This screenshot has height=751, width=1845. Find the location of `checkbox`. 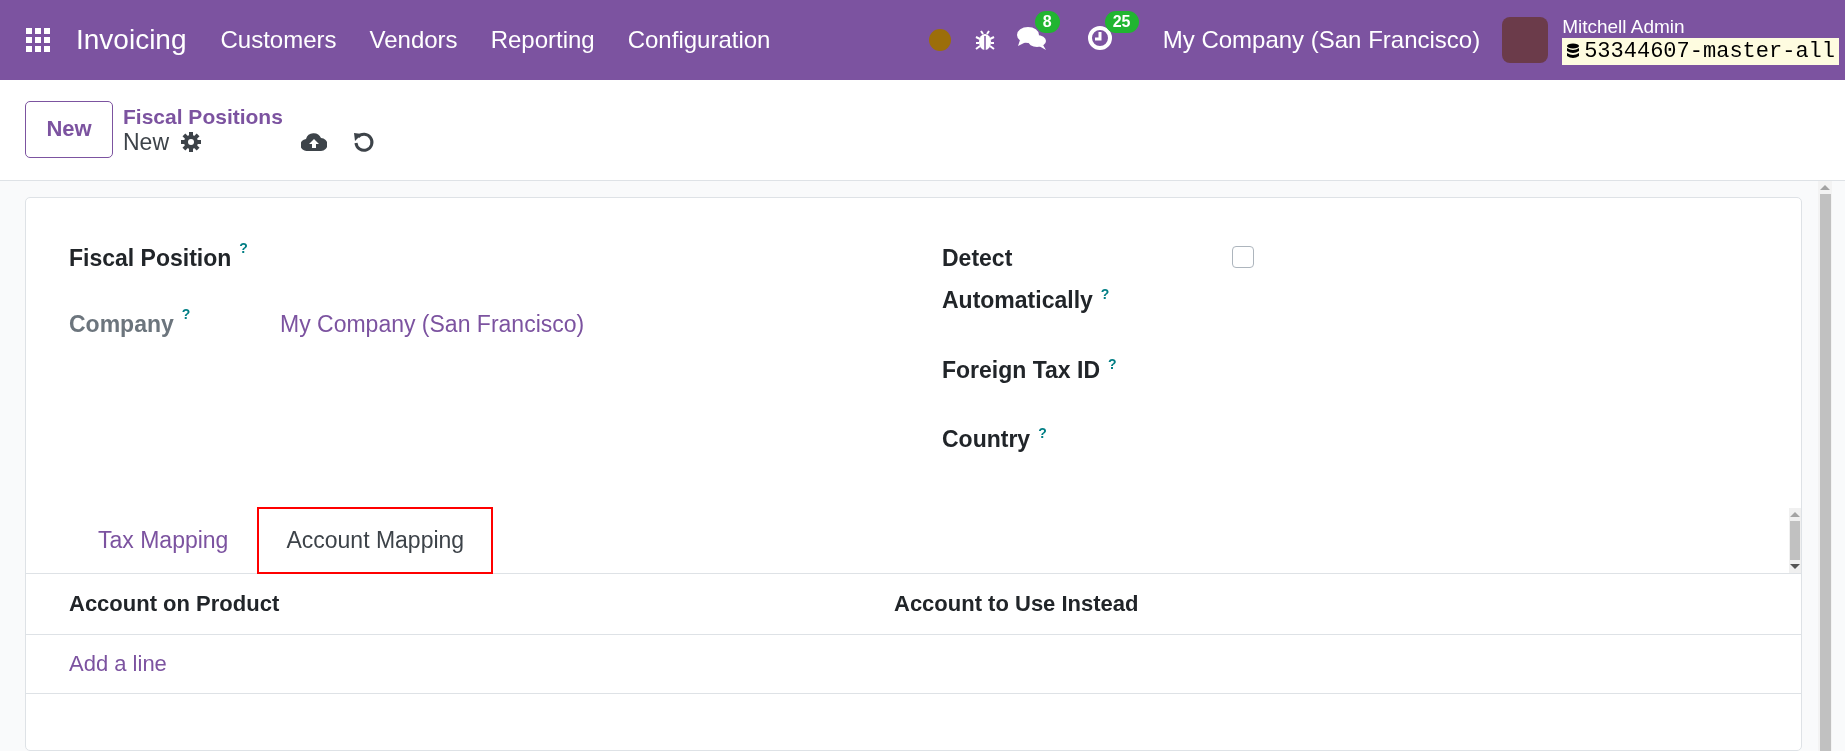

checkbox is located at coordinates (1243, 257).